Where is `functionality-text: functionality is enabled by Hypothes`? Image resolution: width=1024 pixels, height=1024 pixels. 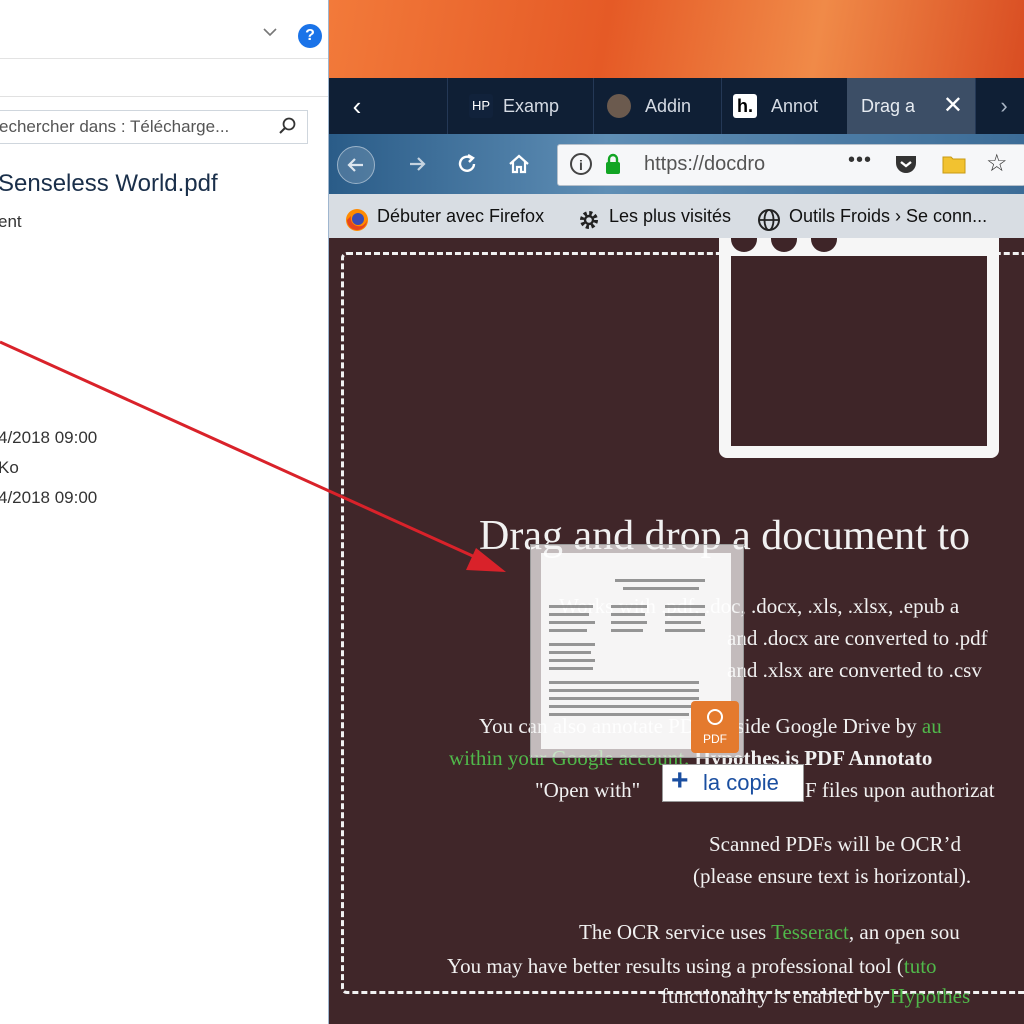 functionality-text: functionality is enabled by Hypothes is located at coordinates (815, 996).